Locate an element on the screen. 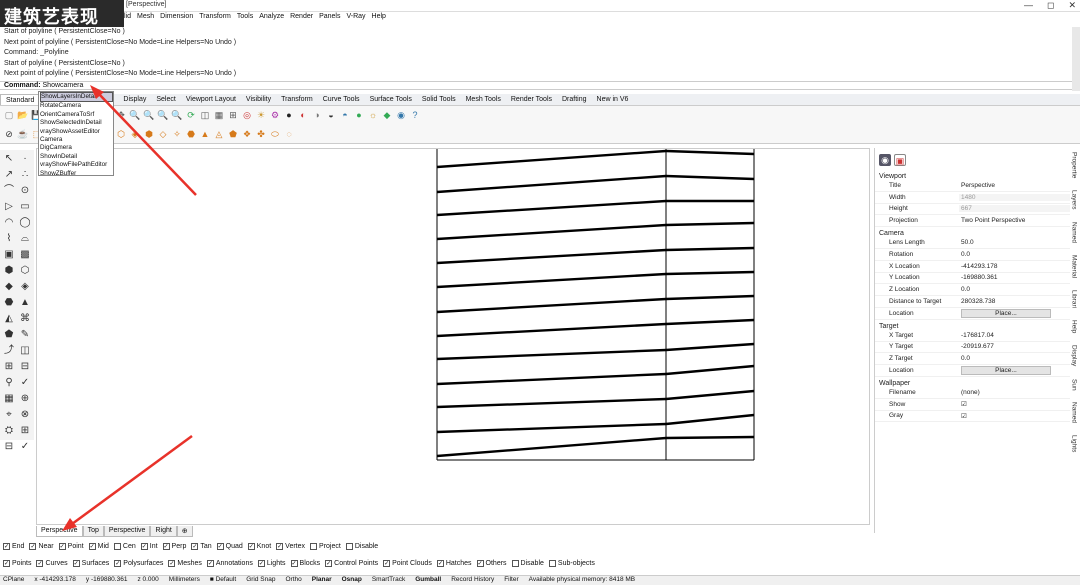  annotation-arrows is located at coordinates (129, 308).